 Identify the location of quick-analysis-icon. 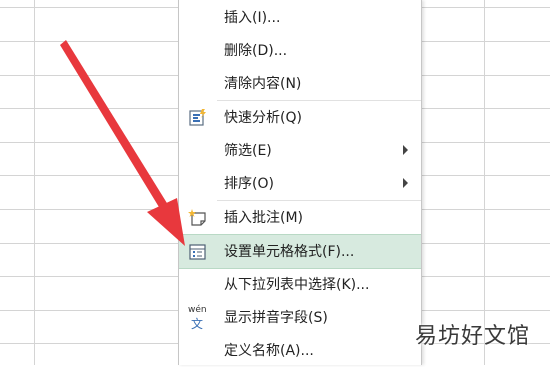
(198, 118).